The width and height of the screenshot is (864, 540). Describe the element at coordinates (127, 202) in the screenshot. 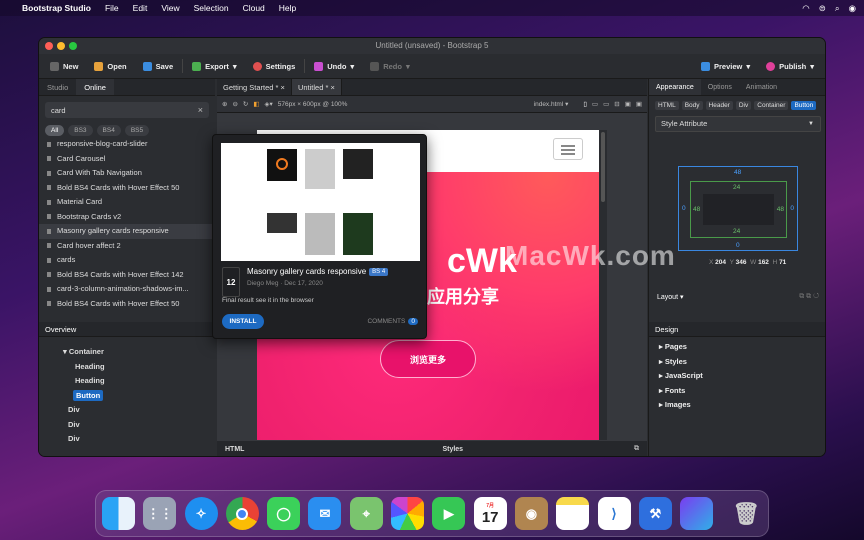

I see `list-item: Material Card` at that location.